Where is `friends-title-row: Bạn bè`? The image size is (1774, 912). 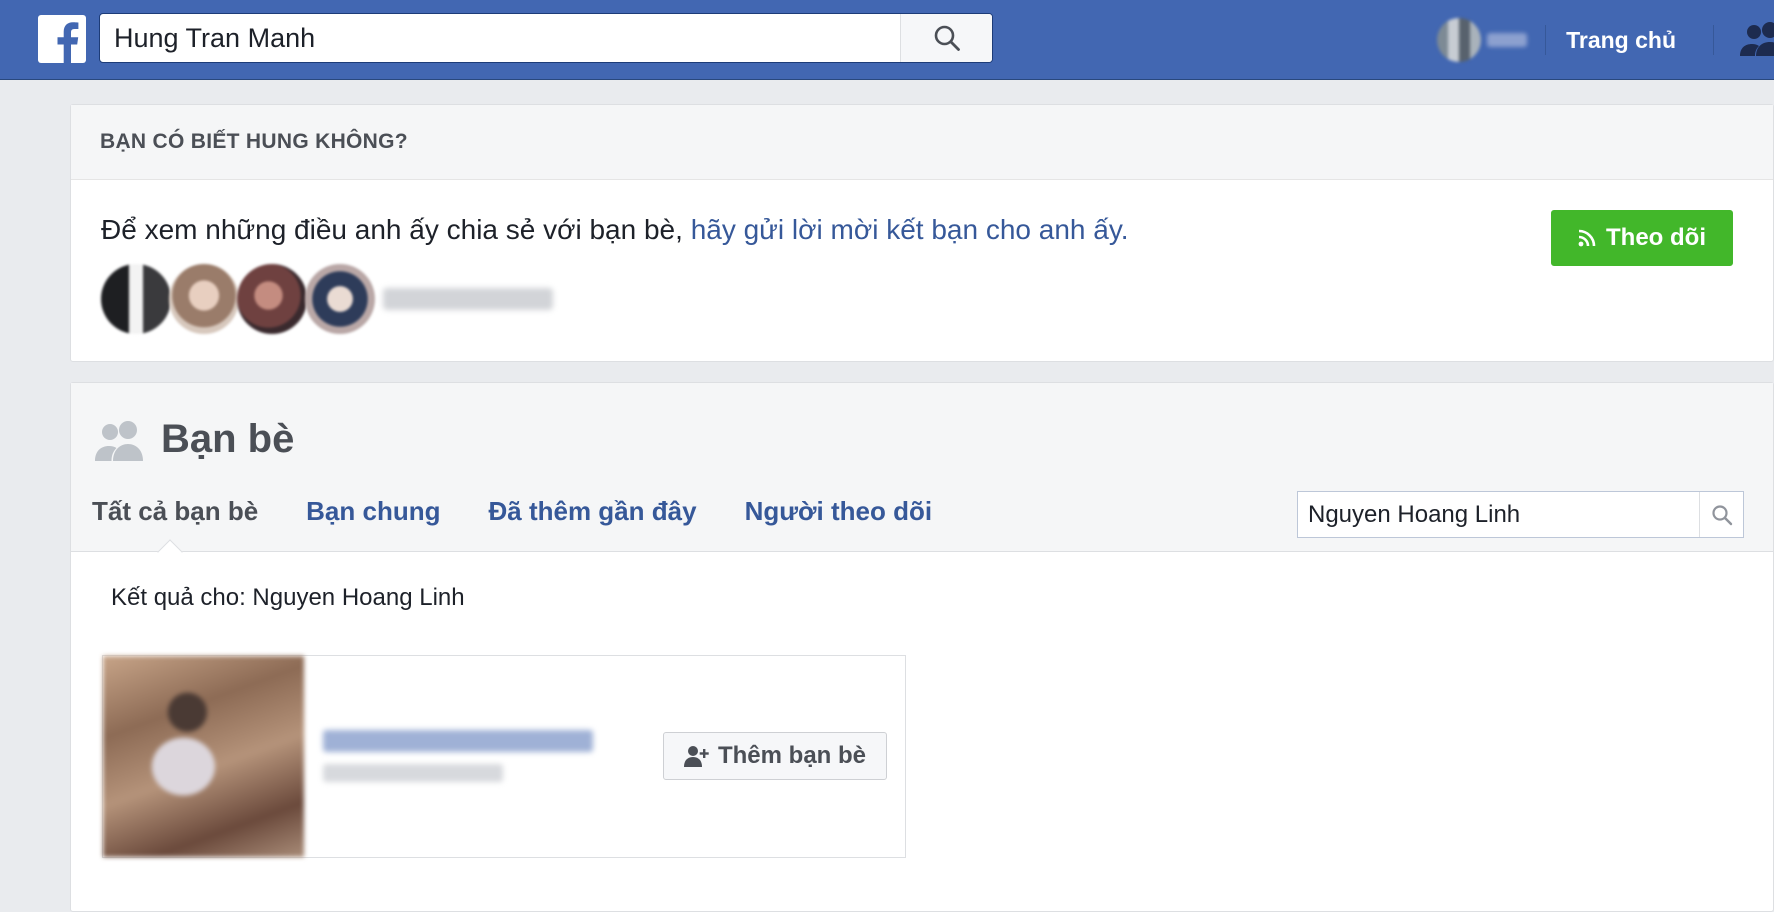 friends-title-row: Bạn bè is located at coordinates (194, 439).